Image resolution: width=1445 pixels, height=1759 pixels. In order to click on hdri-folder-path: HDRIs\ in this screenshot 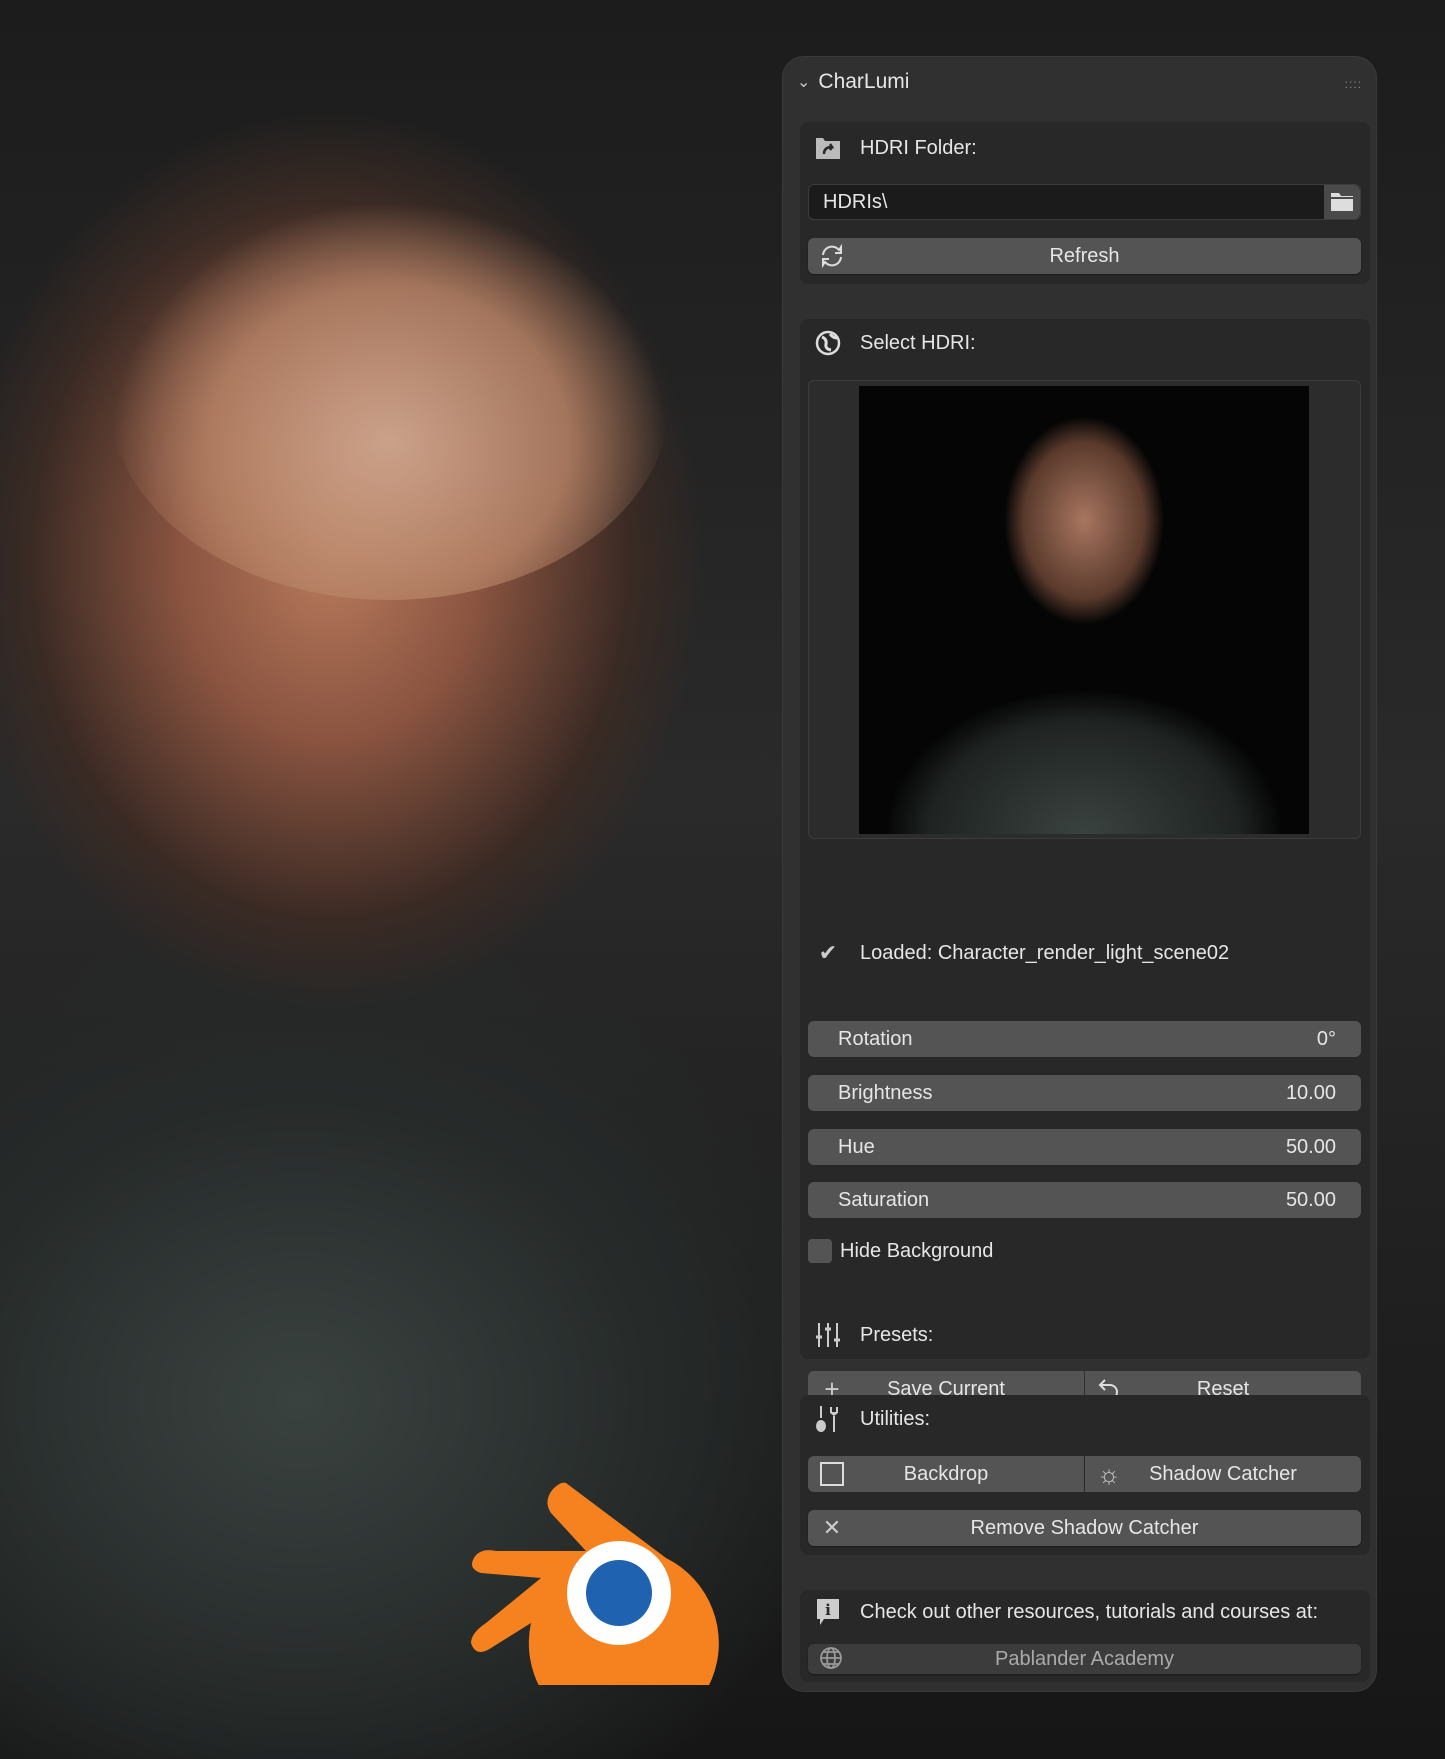, I will do `click(855, 201)`.